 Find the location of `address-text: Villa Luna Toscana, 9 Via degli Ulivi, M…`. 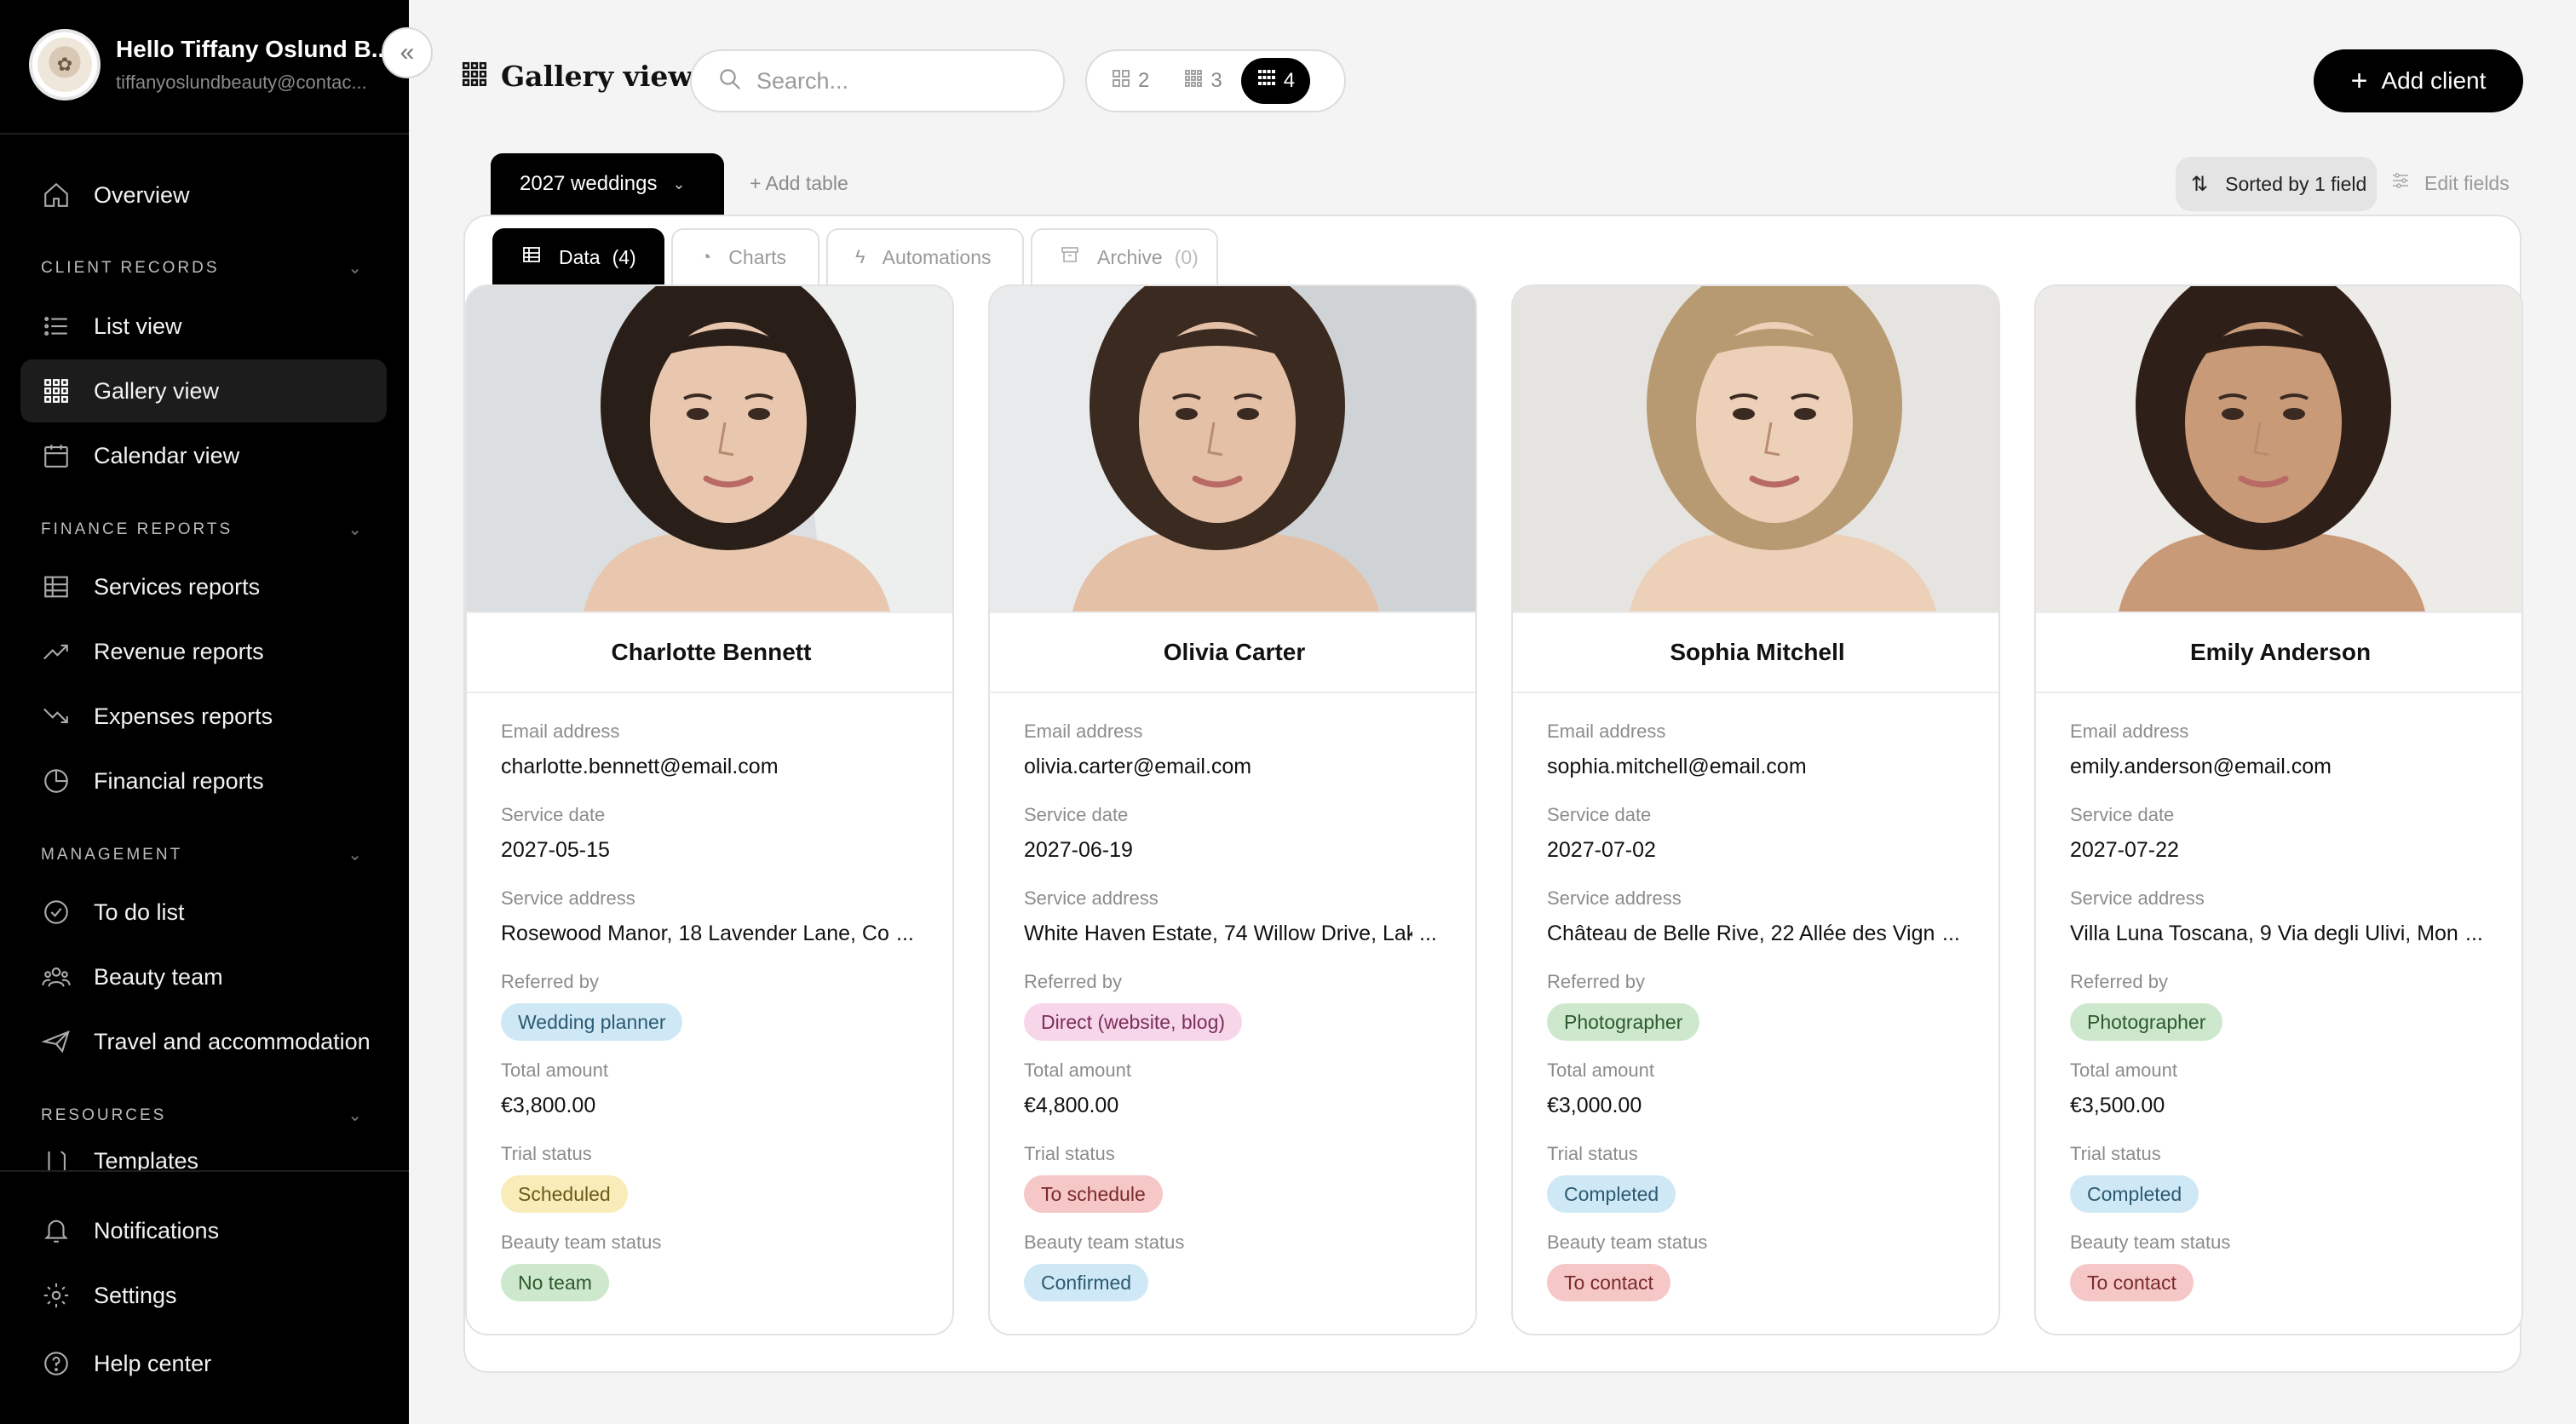

address-text: Villa Luna Toscana, 9 Via degli Ulivi, M… is located at coordinates (2264, 933).